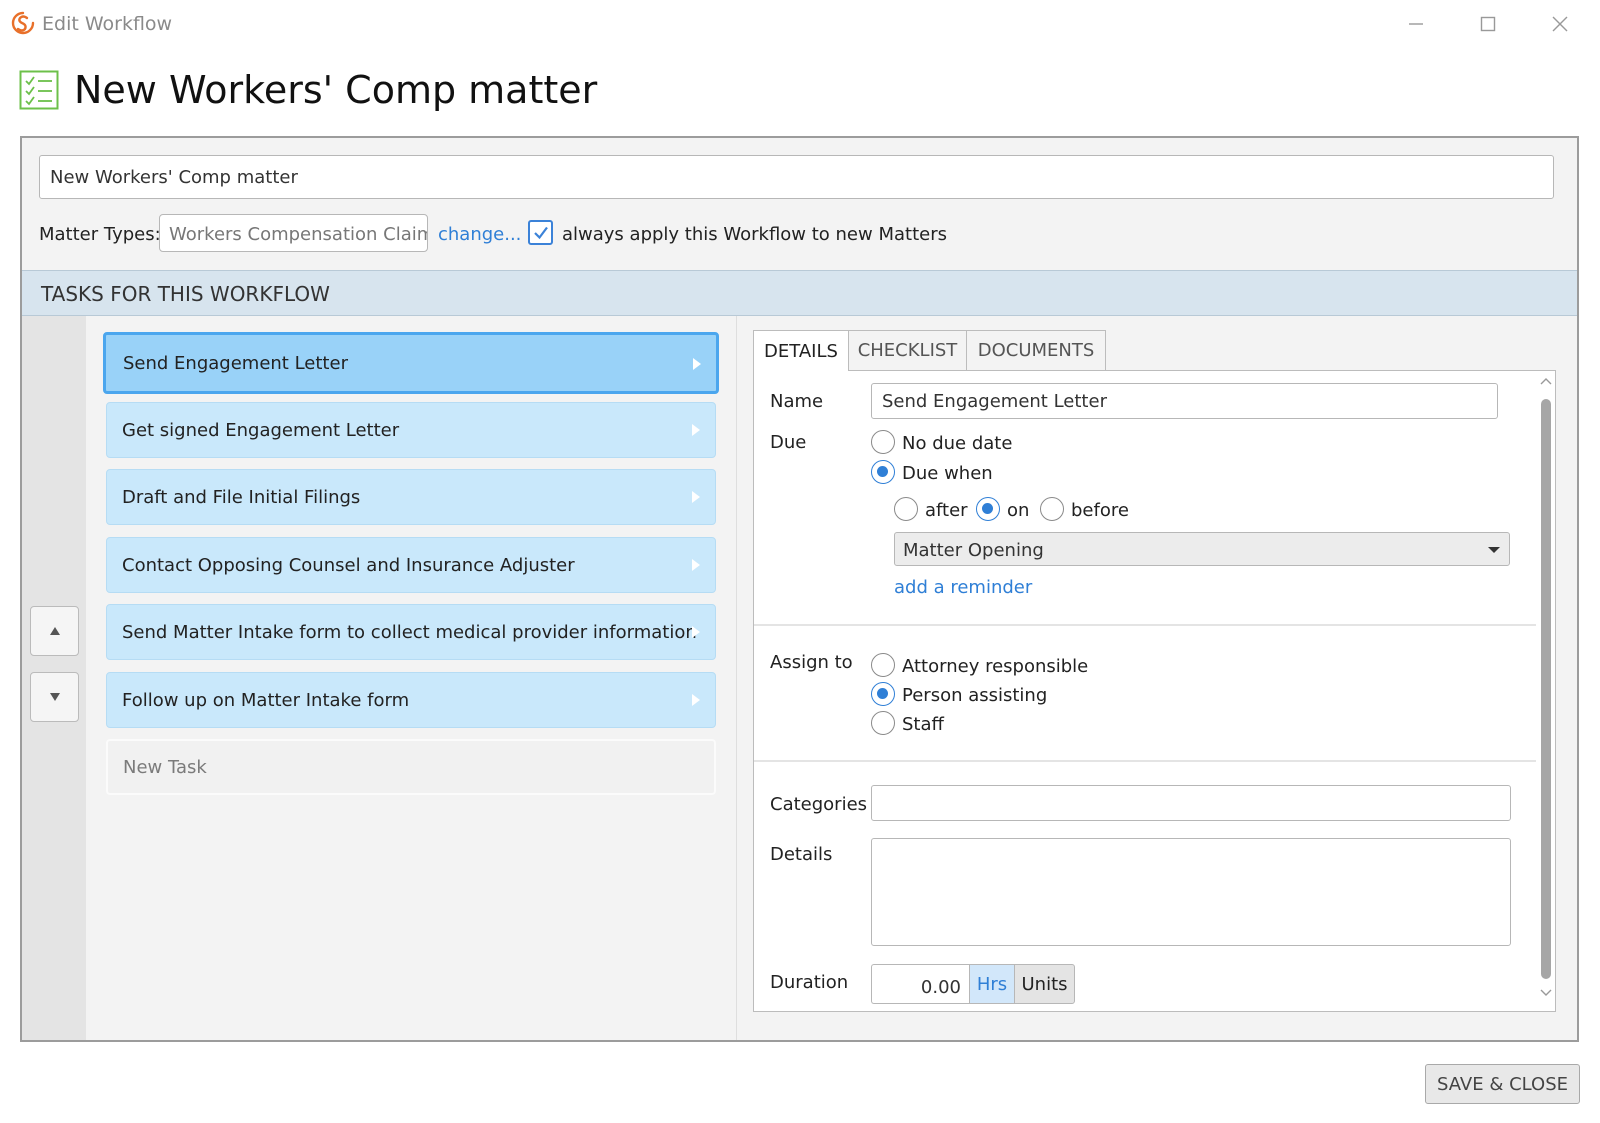  I want to click on task-item-follow-up-intake-form: Follow up on Matter Intake form, so click(411, 700).